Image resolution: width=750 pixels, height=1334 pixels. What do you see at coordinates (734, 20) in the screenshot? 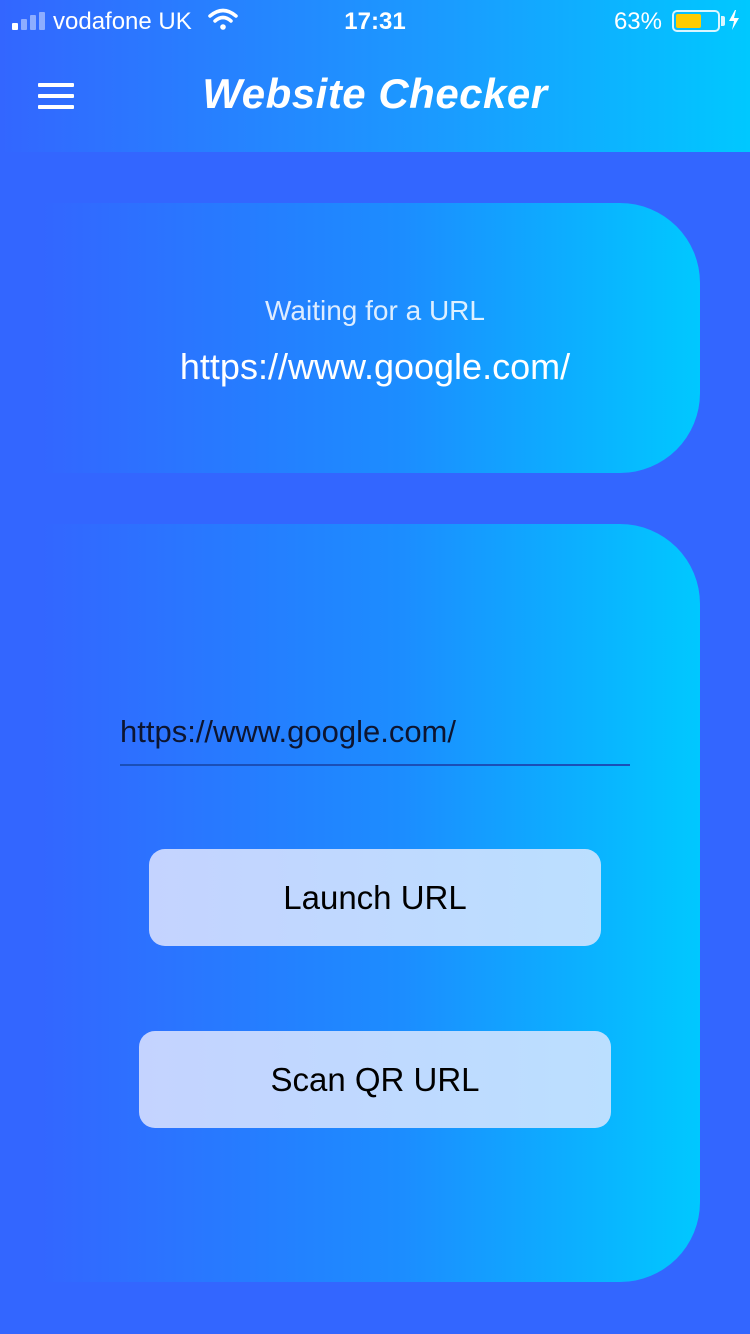
I see `charging-bolt-icon` at bounding box center [734, 20].